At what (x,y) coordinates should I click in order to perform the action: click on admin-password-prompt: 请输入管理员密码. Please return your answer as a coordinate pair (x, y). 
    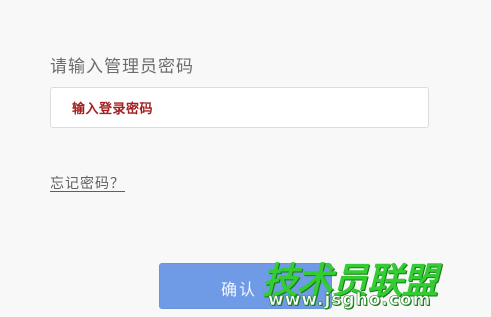
    Looking at the image, I should click on (122, 67).